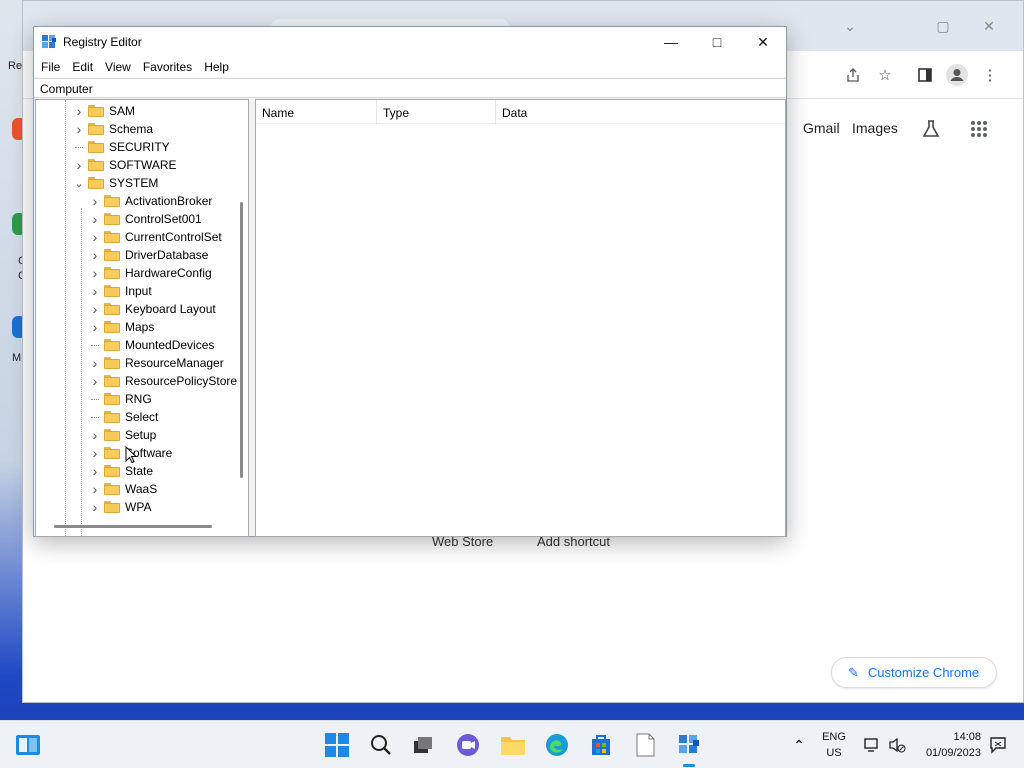 The width and height of the screenshot is (1024, 768). I want to click on tree-node-label: WPA, so click(138, 507).